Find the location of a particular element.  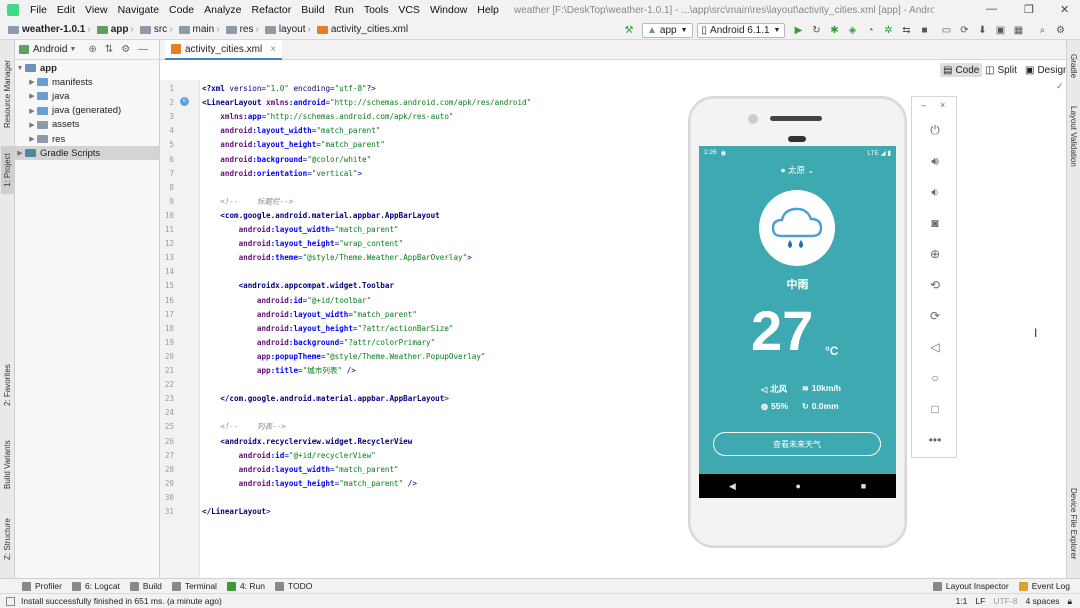

apply-changes-icon: ⇆ is located at coordinates (906, 31).